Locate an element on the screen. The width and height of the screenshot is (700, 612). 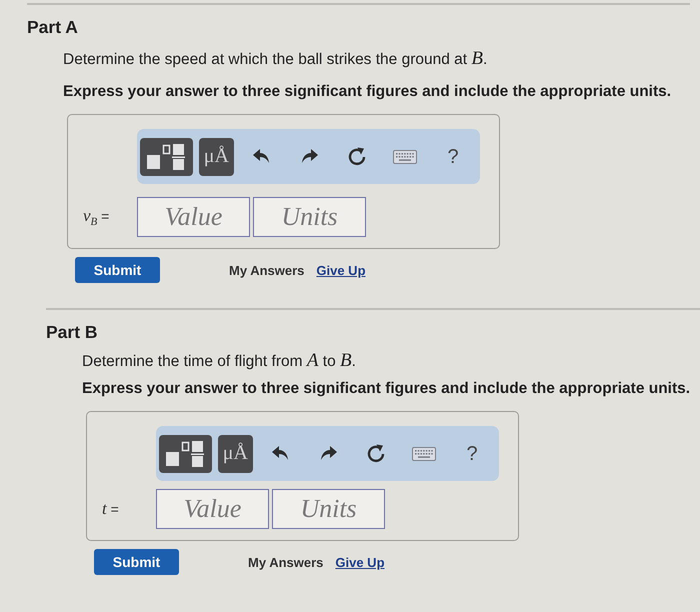
variable-label: v$_{B}$ = is located at coordinates (96, 217).